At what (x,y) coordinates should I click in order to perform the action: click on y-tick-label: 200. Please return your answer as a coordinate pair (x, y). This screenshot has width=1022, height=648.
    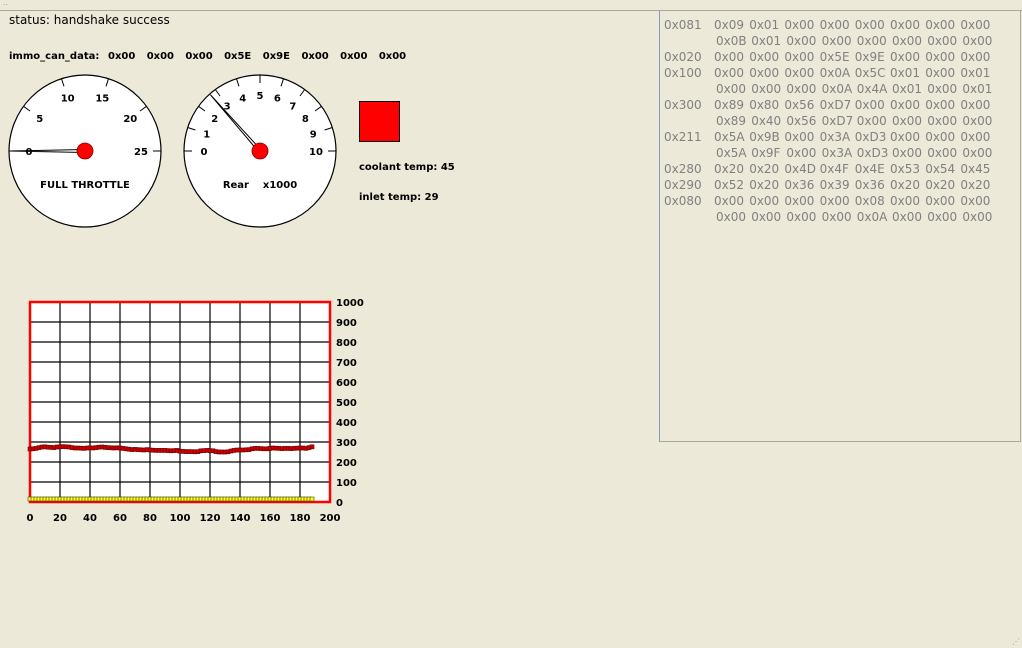
    Looking at the image, I should click on (346, 463).